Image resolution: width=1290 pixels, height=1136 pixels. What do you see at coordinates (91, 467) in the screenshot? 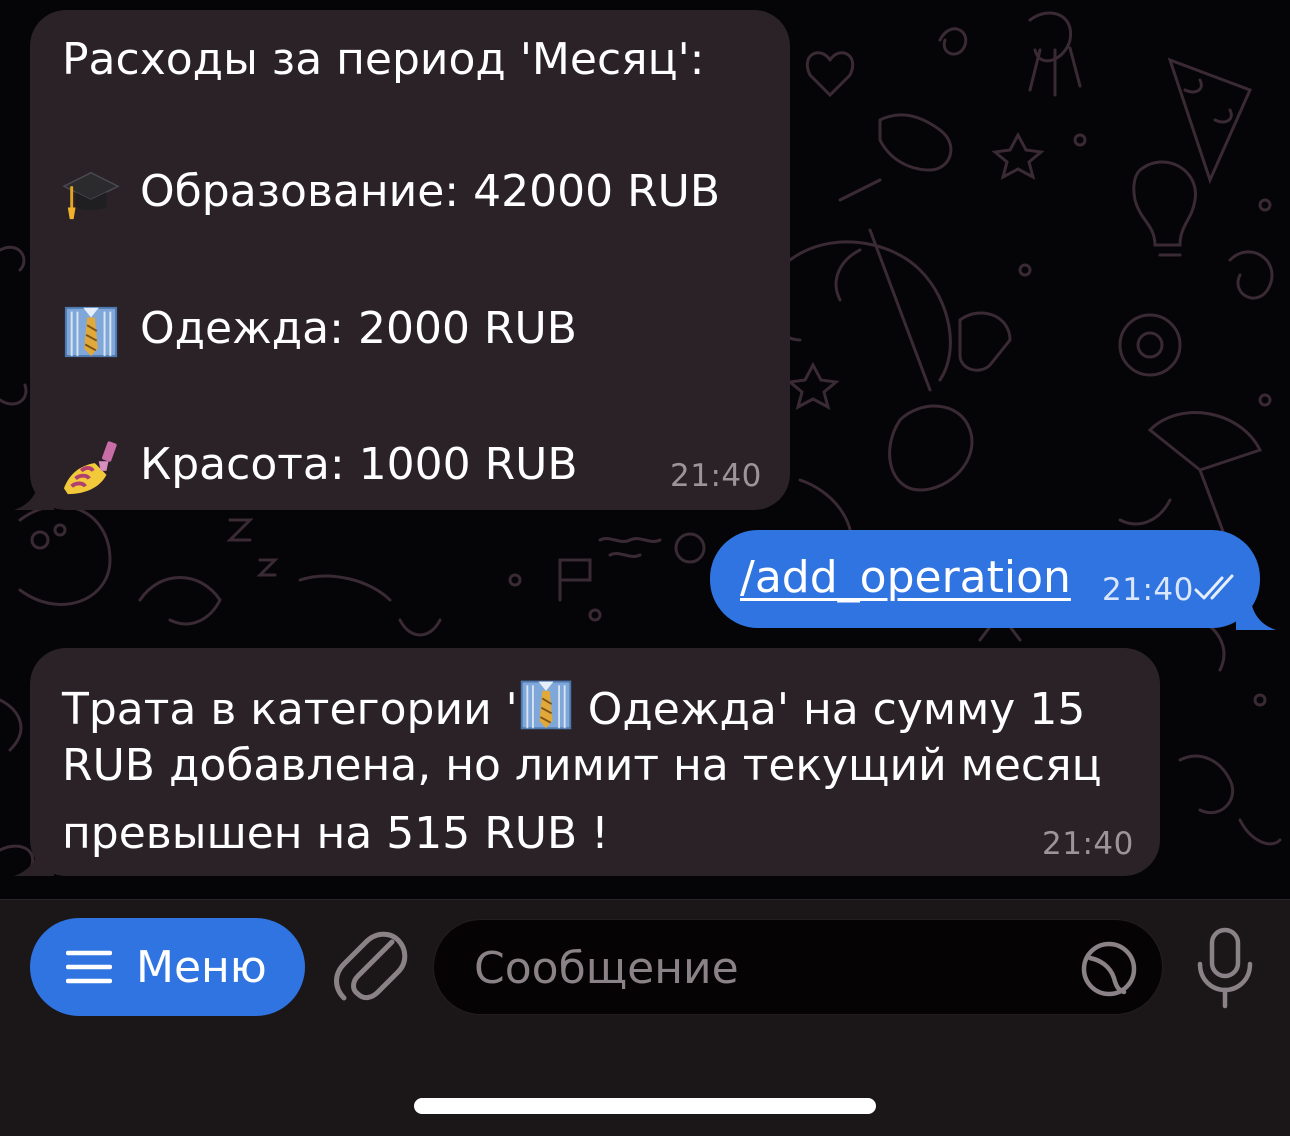
I see `nail-polish-icon` at bounding box center [91, 467].